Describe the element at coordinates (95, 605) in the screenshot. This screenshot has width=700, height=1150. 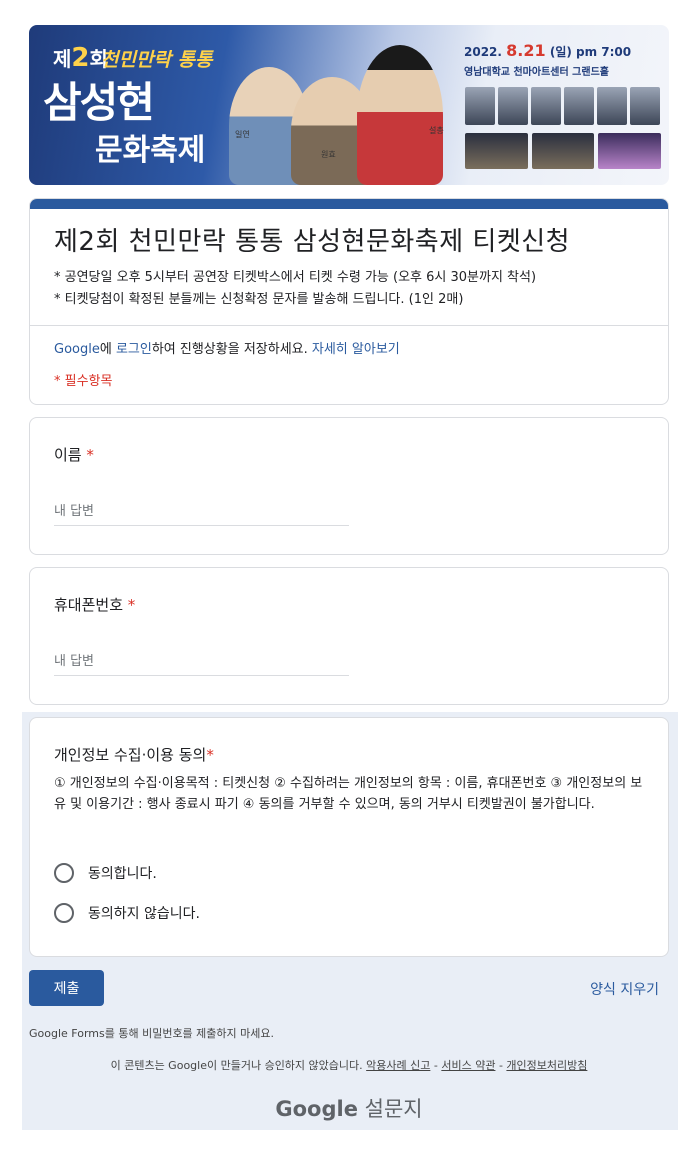
I see `question-title: 휴대폰번호 *` at that location.